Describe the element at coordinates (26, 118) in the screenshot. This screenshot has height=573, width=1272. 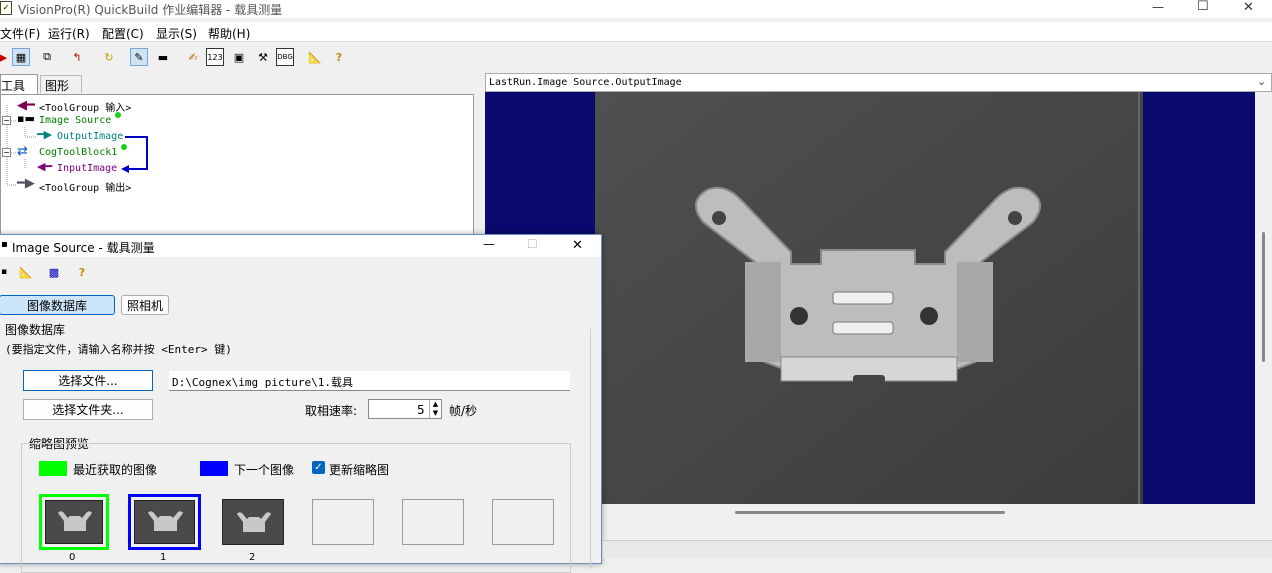
I see `camera-tool-icon: ▪▬` at that location.